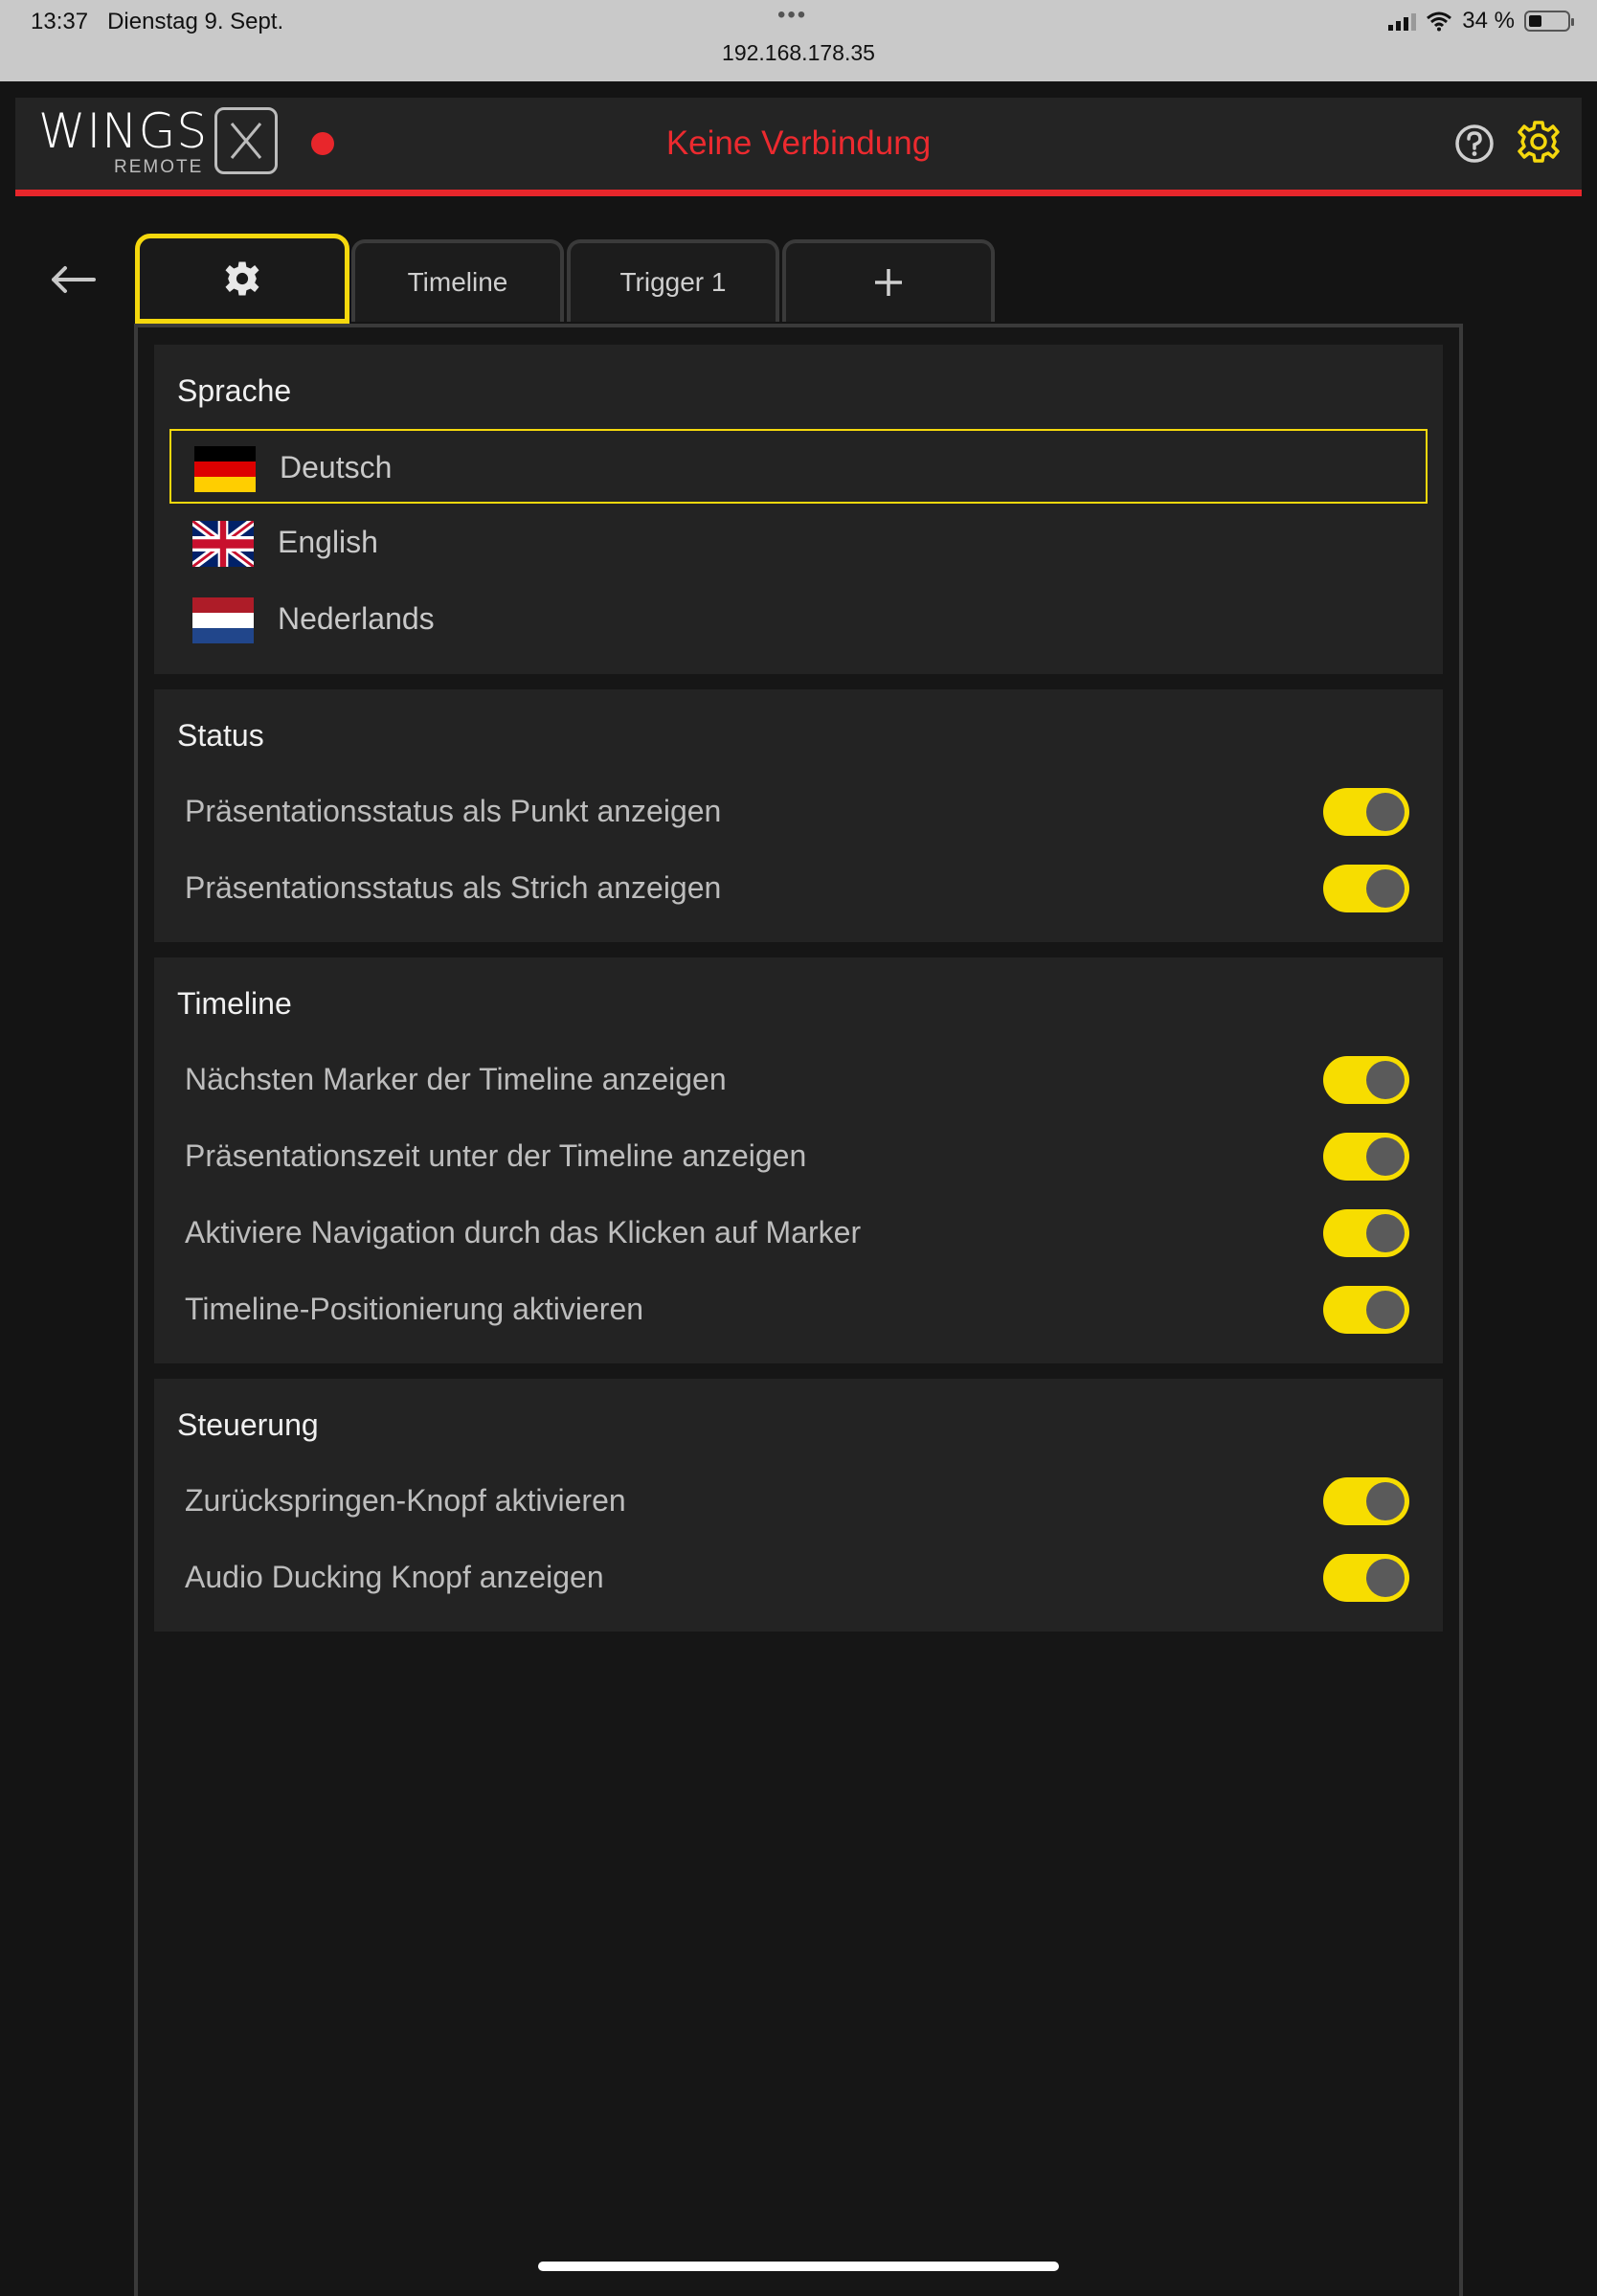  What do you see at coordinates (798, 1577) in the screenshot?
I see `option-row-audio-ducking: Audio Ducking Knopf anzeigen` at bounding box center [798, 1577].